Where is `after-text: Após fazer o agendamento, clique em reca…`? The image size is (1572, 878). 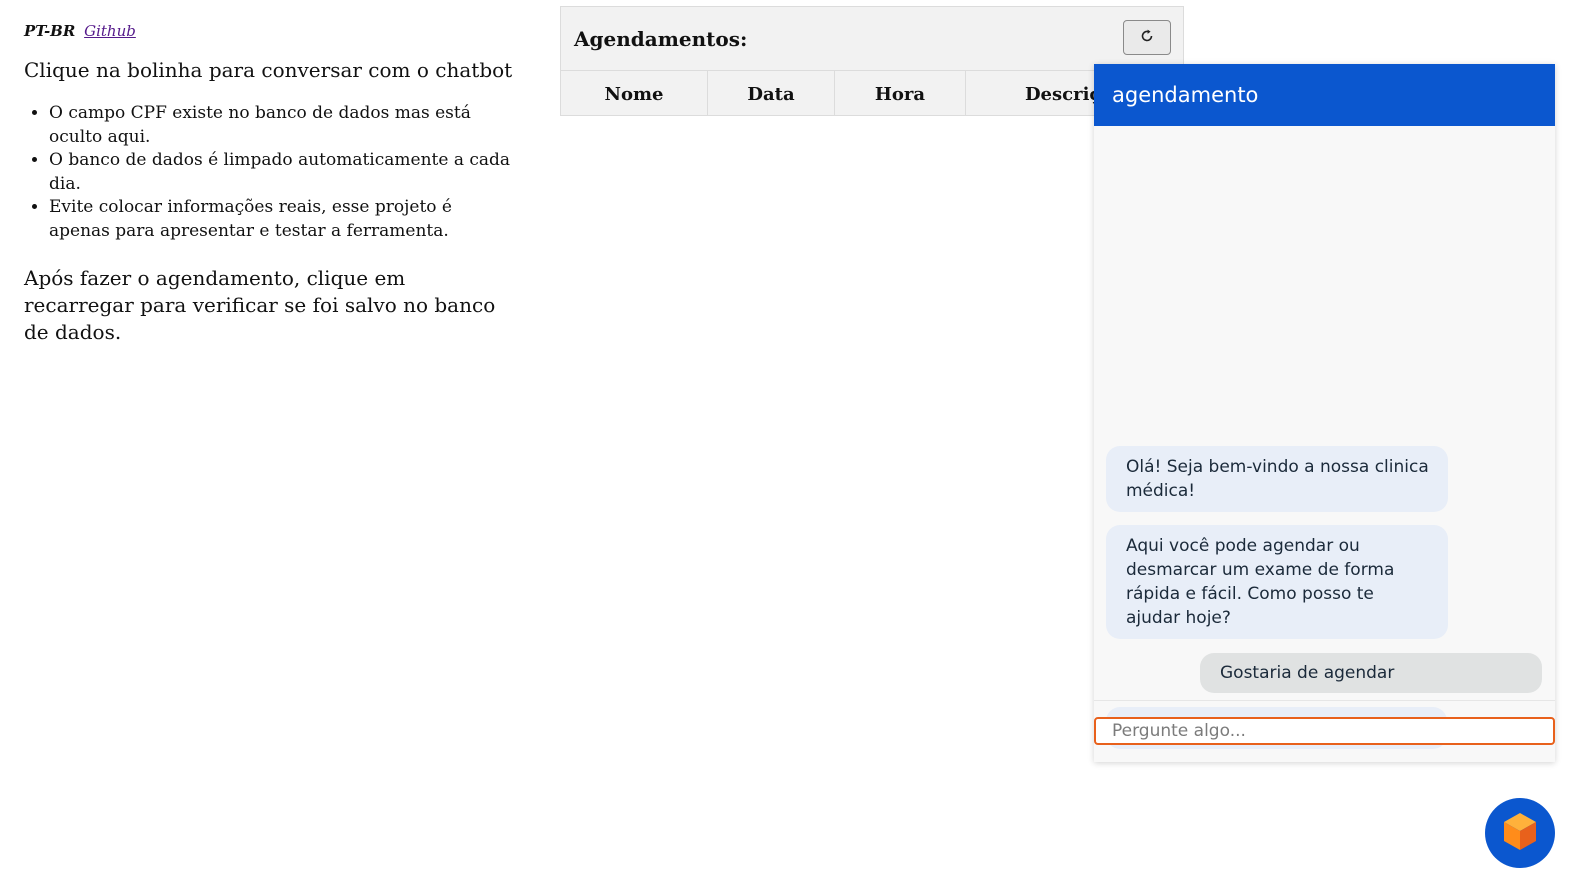
after-text: Após fazer o agendamento, clique em reca… is located at coordinates (260, 305).